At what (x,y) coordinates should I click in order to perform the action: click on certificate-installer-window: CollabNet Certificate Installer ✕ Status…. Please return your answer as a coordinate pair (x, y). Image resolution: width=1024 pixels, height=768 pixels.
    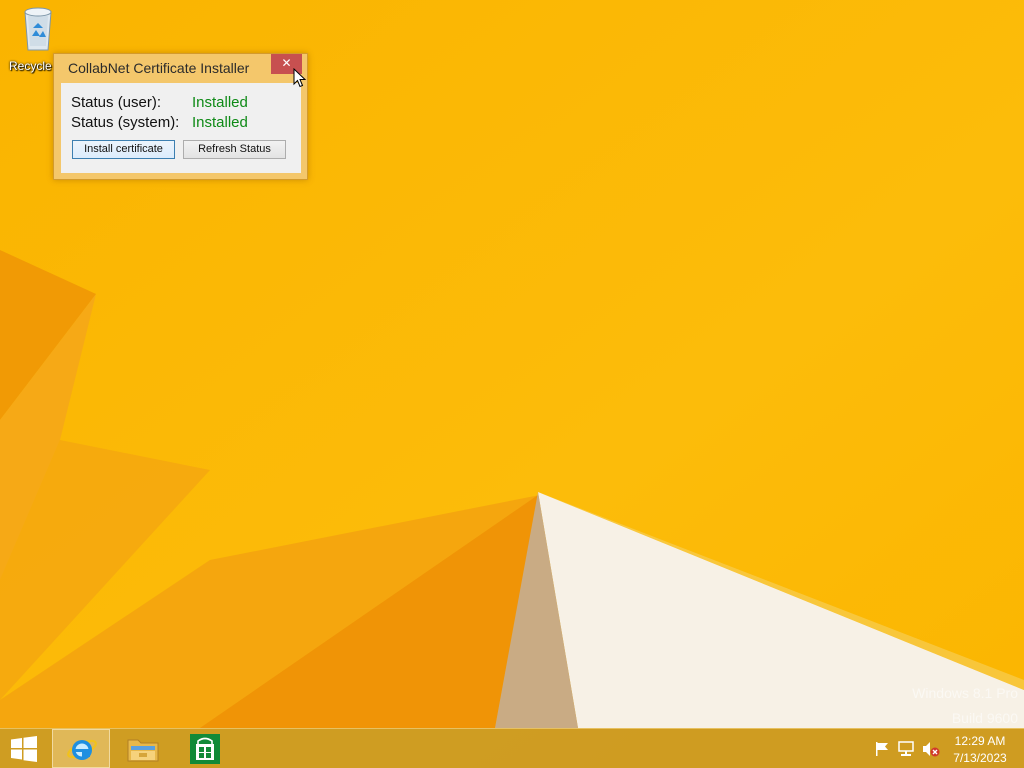
    Looking at the image, I should click on (180, 116).